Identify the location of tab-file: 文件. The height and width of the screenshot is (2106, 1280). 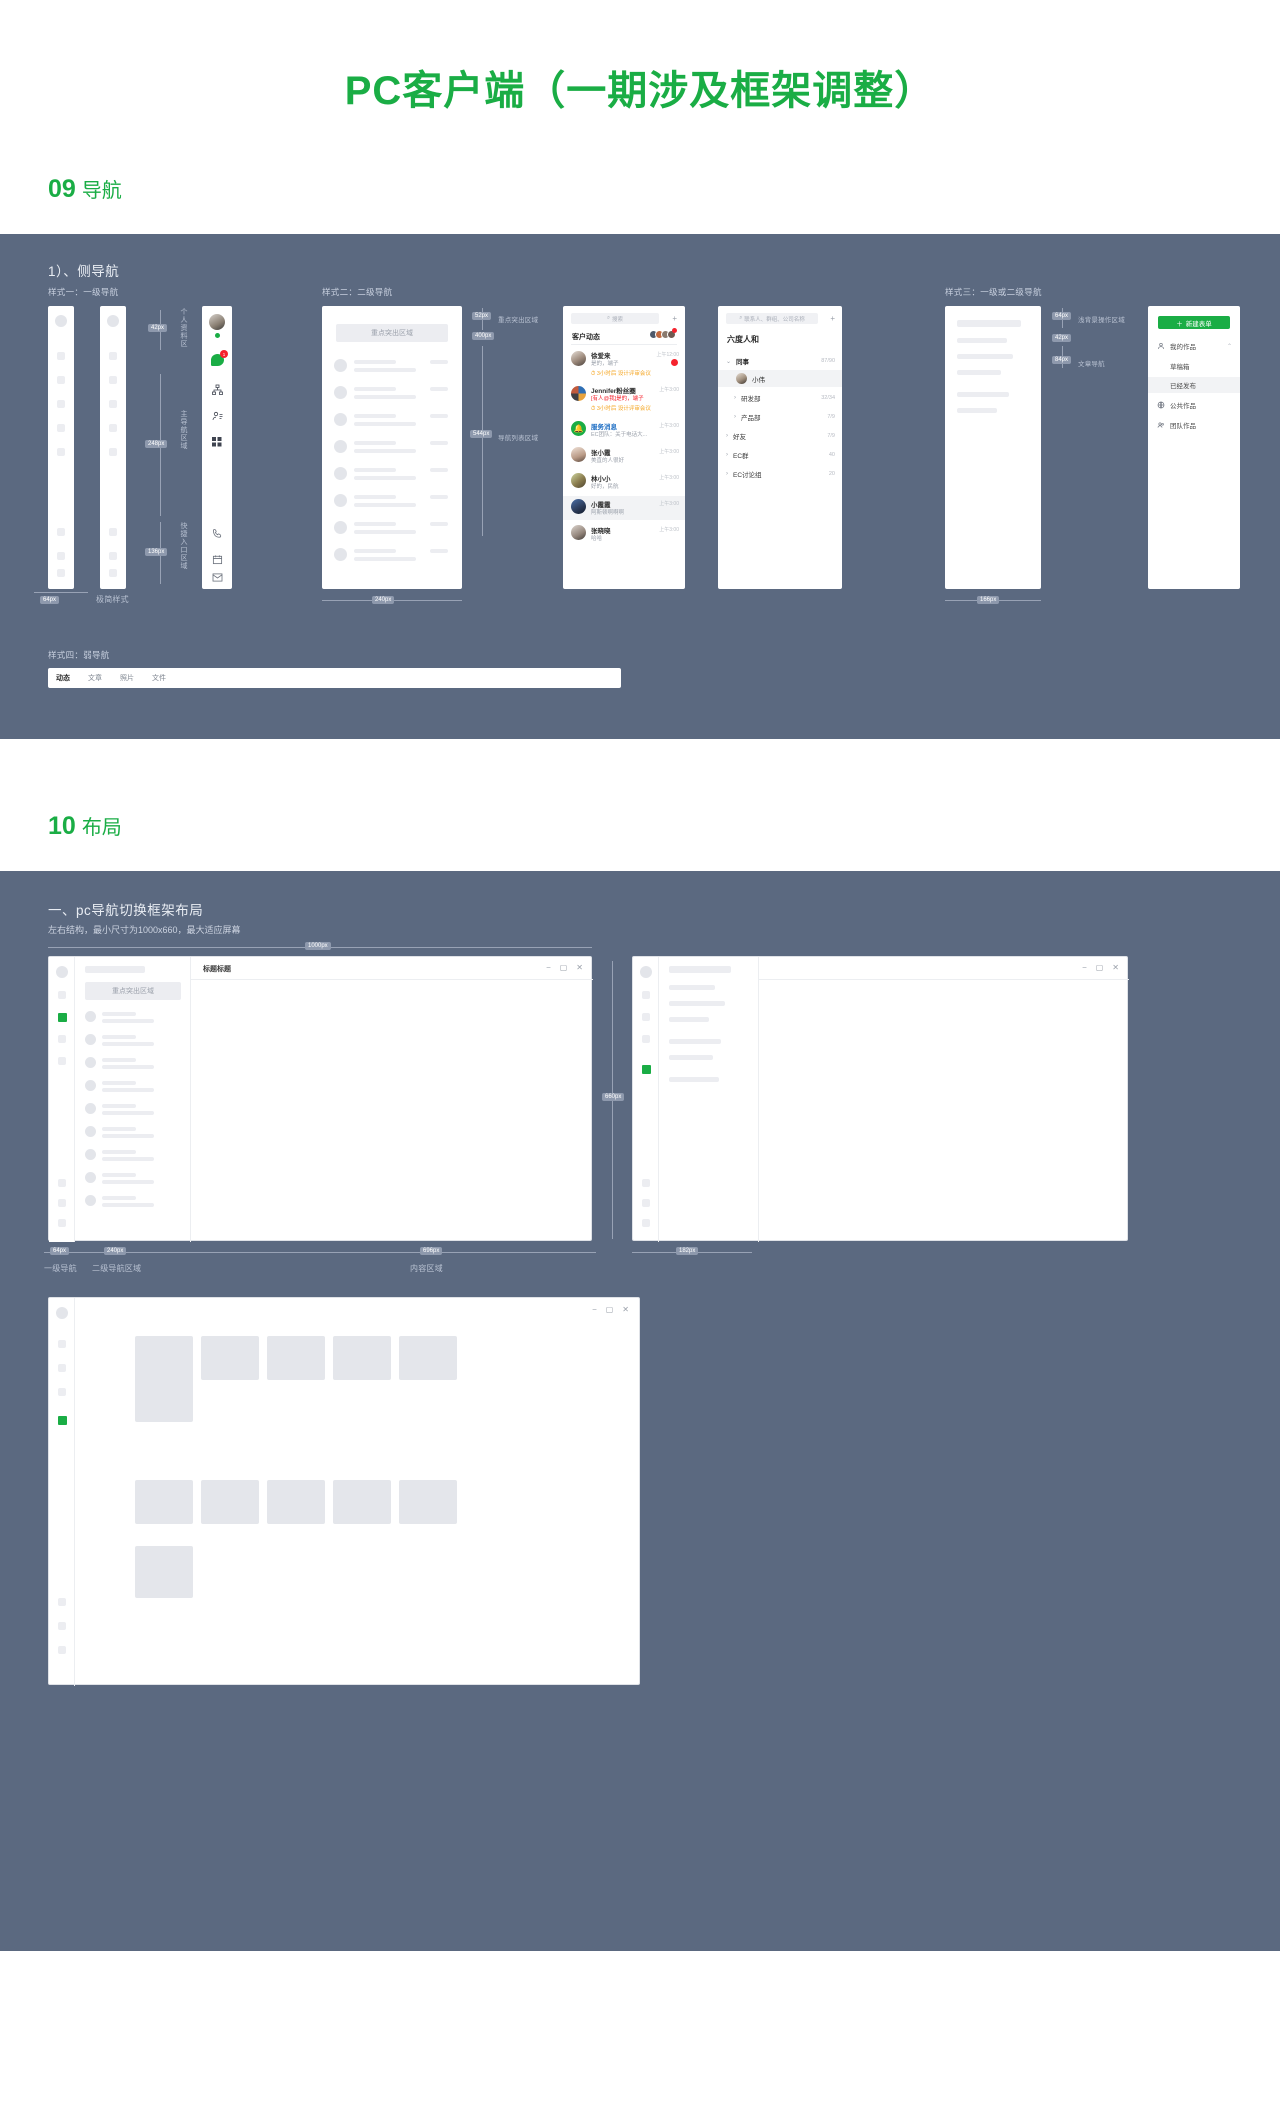
(159, 678).